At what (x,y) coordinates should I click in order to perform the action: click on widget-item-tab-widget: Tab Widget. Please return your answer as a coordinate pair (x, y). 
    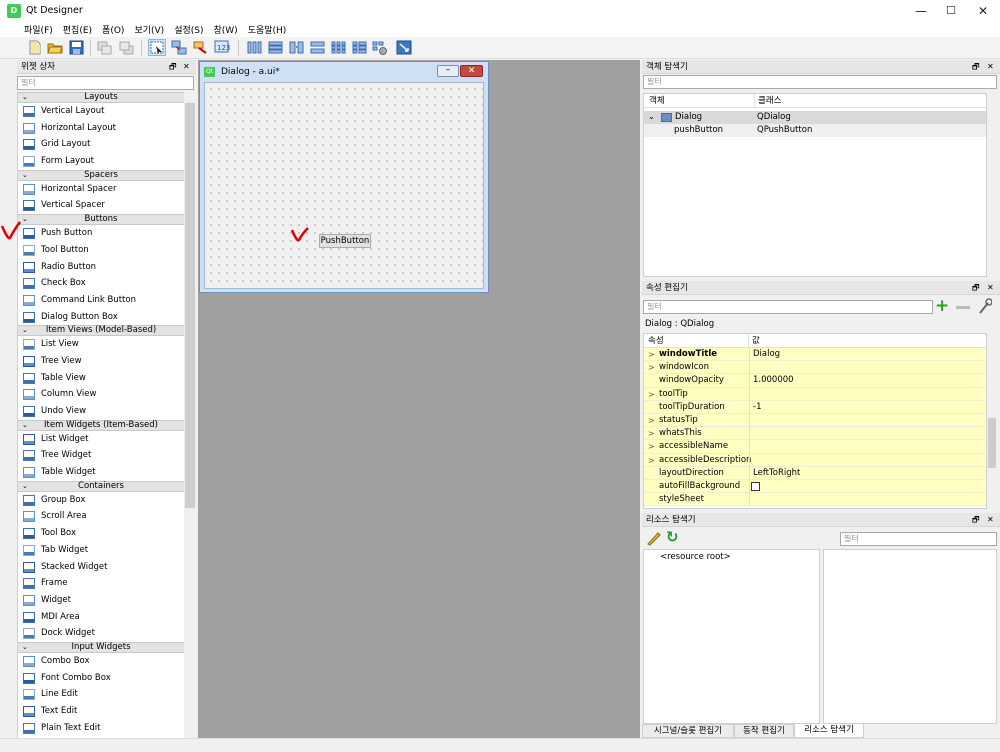
    Looking at the image, I should click on (101, 550).